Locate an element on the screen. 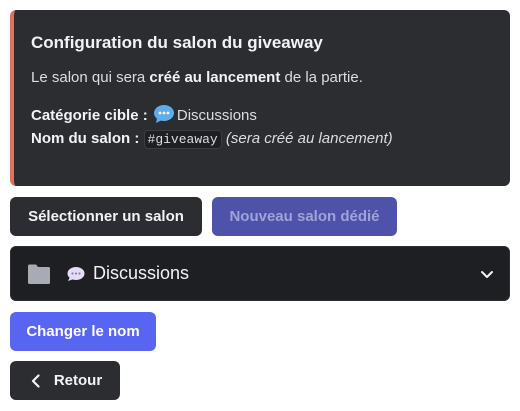  new-channel-label: Nouveau salon dédié is located at coordinates (304, 216).